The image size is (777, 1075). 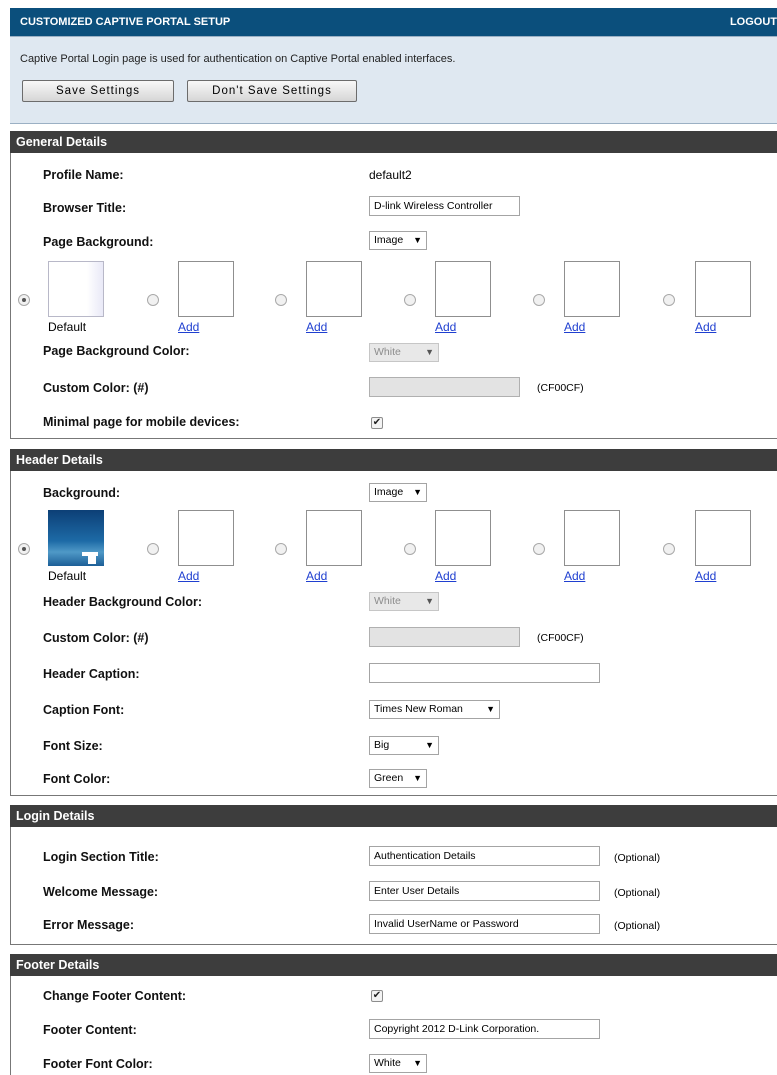 I want to click on section-title: Login Details, so click(x=55, y=816).